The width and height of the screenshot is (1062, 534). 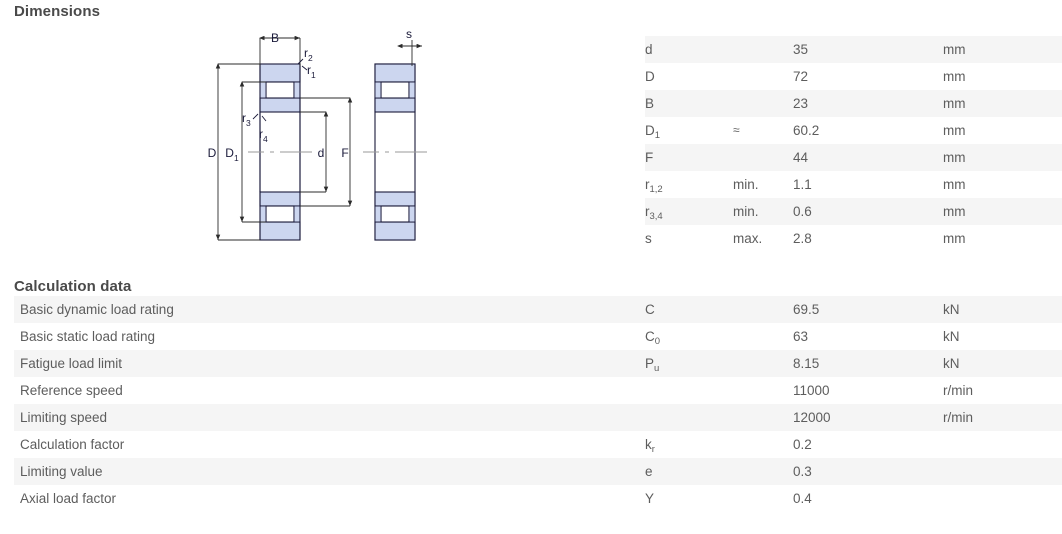 What do you see at coordinates (802, 444) in the screenshot?
I see `row-value: 0.2` at bounding box center [802, 444].